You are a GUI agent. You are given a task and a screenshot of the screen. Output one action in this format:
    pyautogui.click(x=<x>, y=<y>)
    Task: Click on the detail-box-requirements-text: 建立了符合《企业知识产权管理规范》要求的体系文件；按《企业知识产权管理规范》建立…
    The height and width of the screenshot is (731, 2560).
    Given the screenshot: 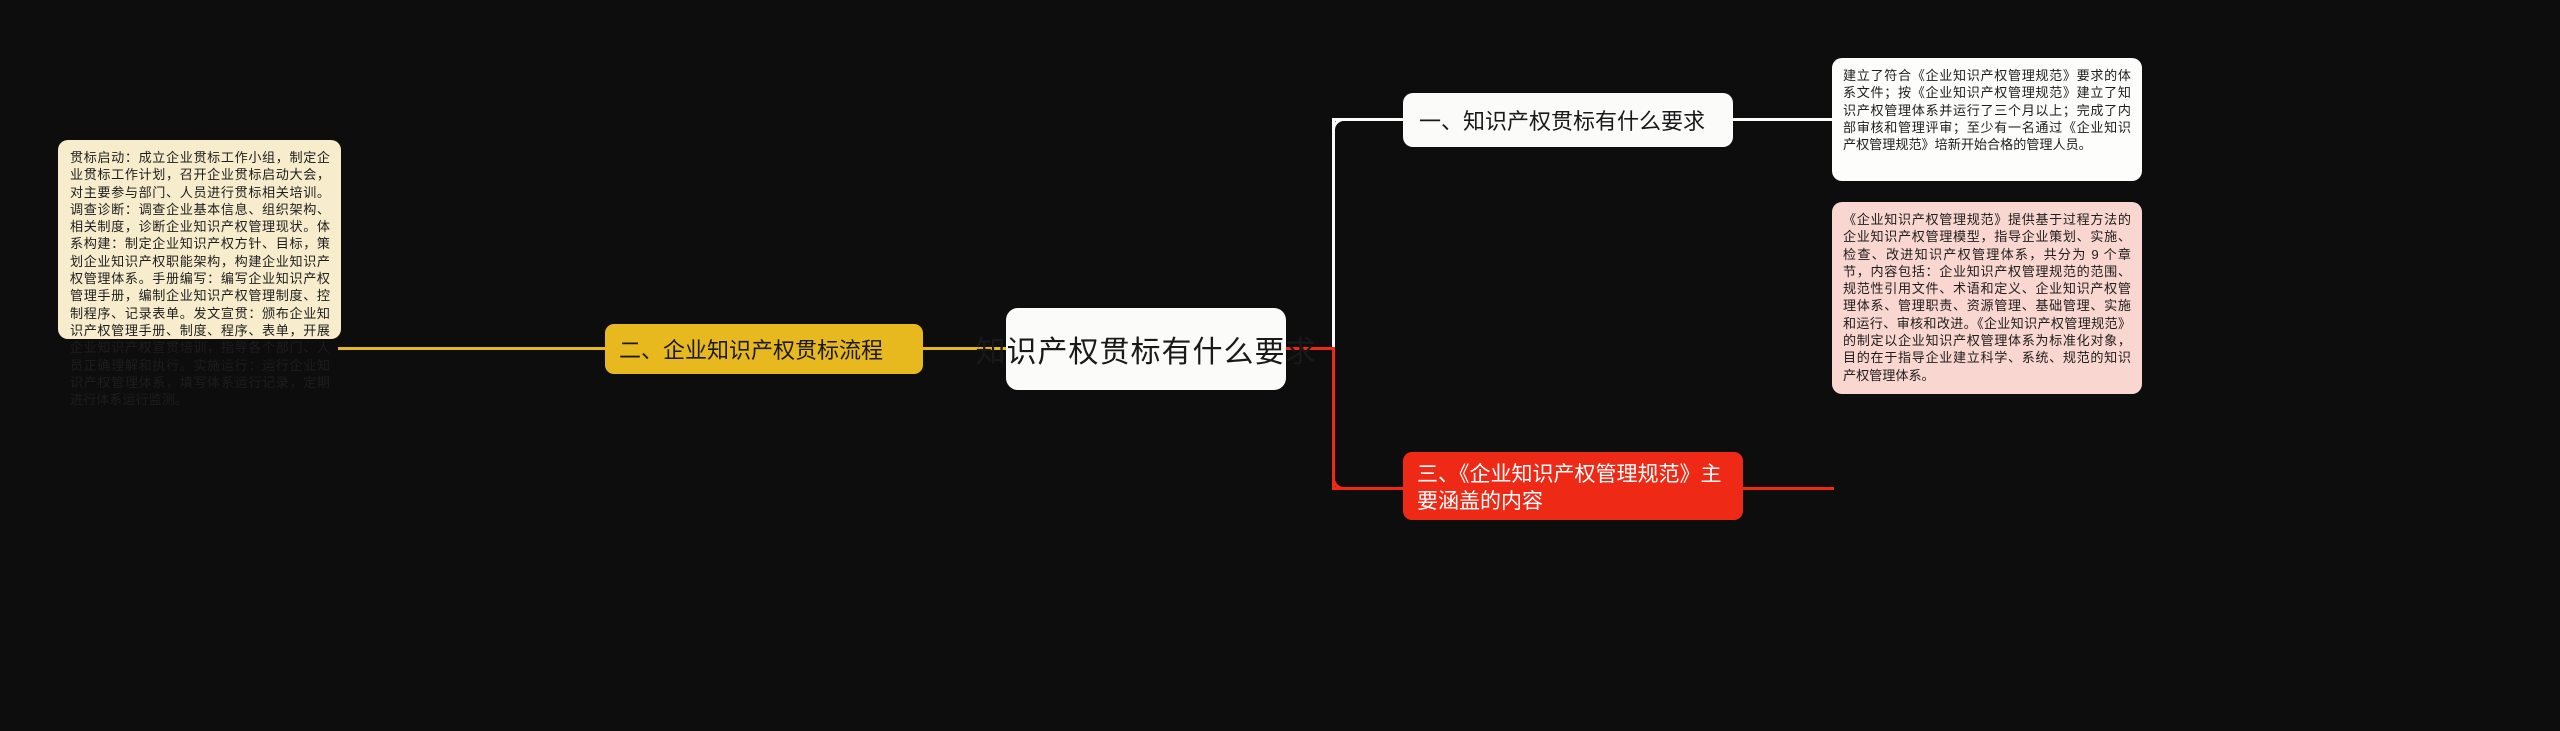 What is the action you would take?
    pyautogui.click(x=1987, y=110)
    